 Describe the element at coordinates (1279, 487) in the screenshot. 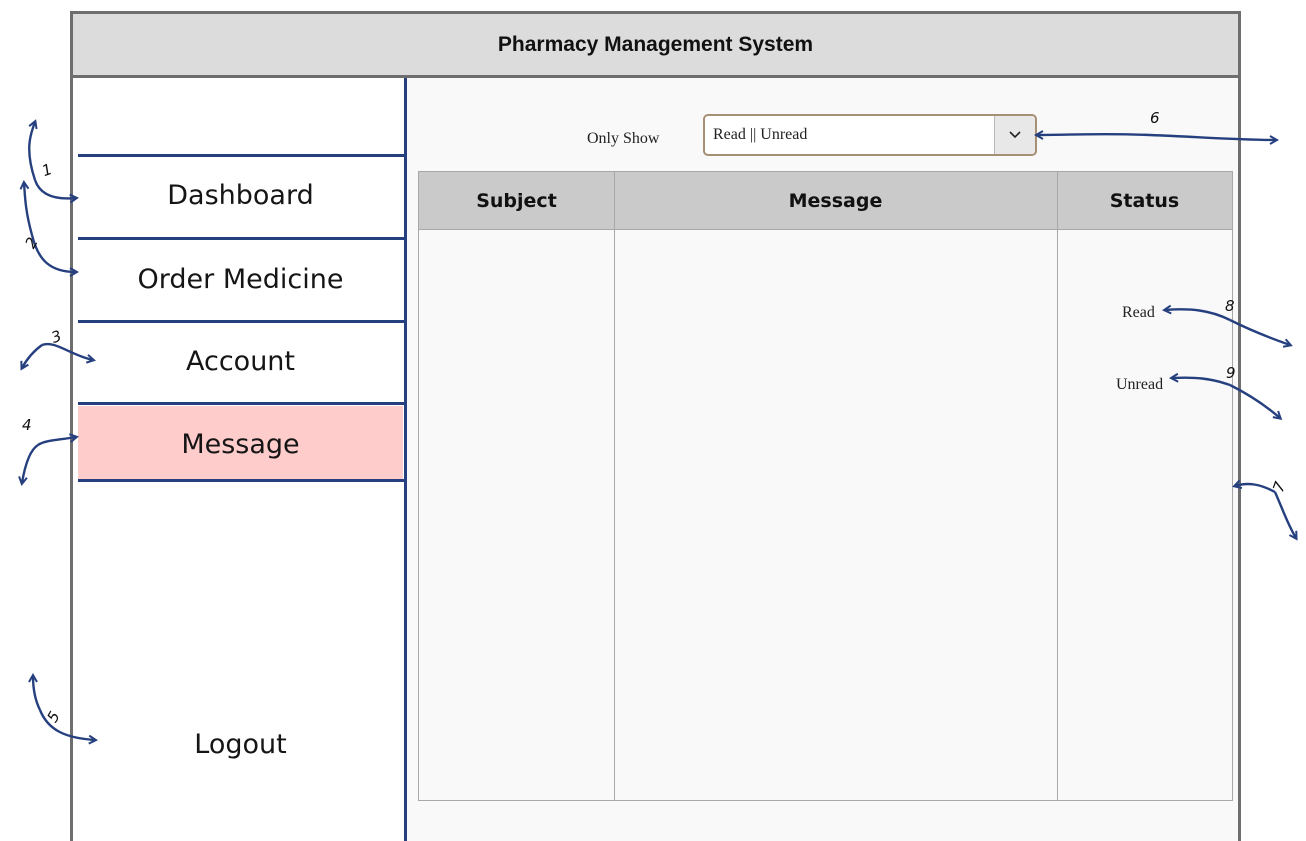

I see `annotation-number: 7` at that location.